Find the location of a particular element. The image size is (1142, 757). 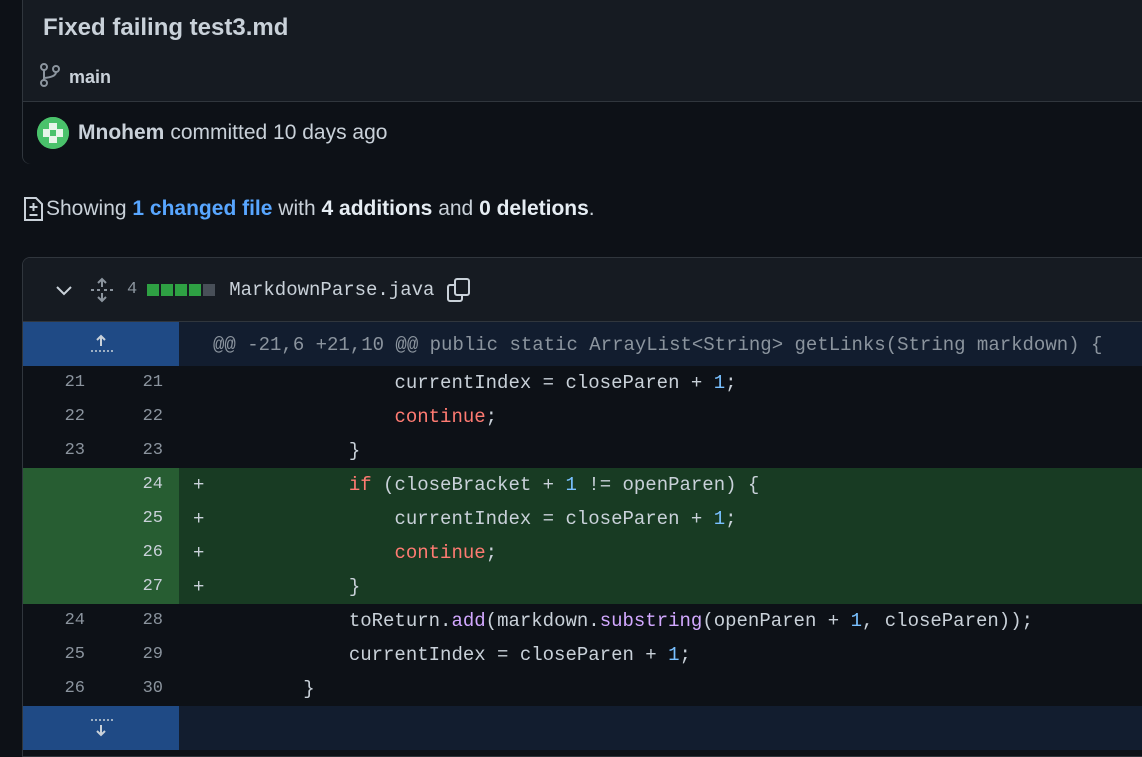

expand-down-button is located at coordinates (101, 728).